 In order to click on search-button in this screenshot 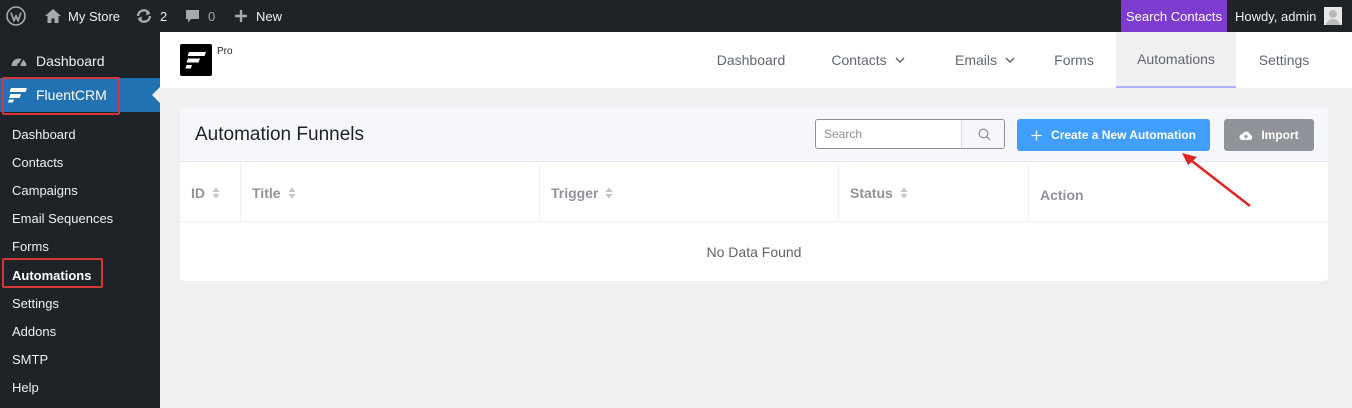, I will do `click(982, 134)`.